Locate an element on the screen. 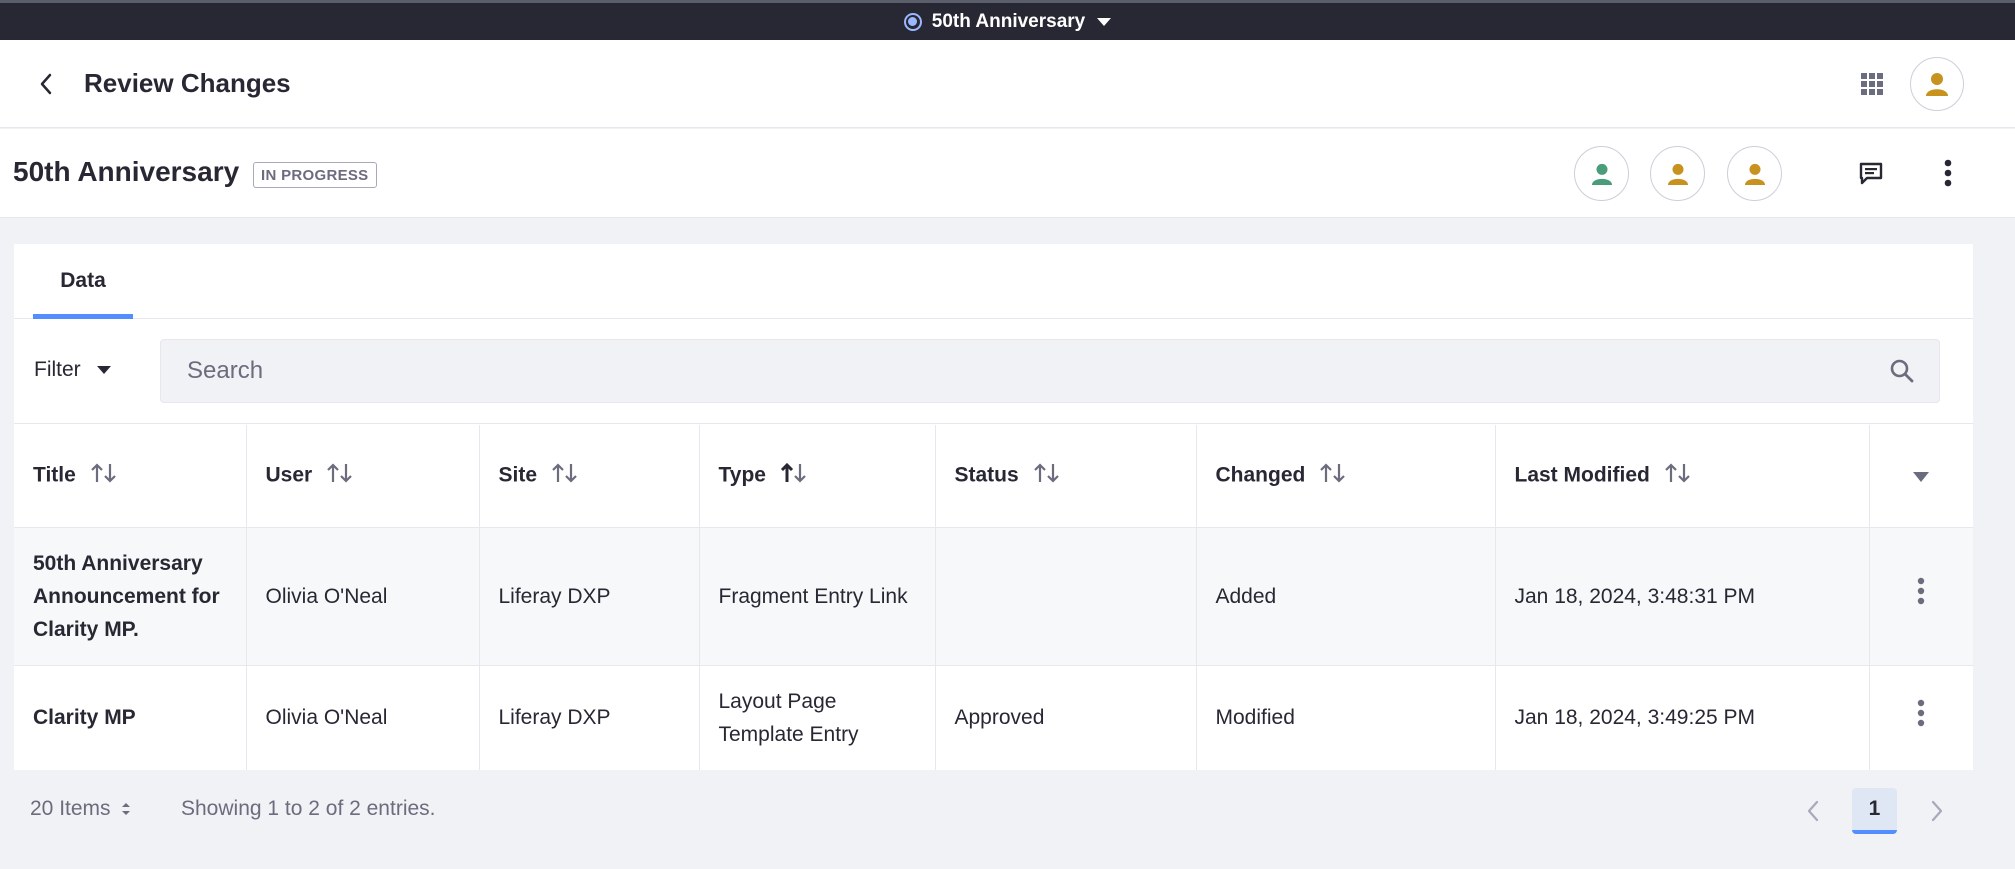 This screenshot has height=869, width=2015. cell-last-modified: Jan 18, 2024, 3:49:25 PM is located at coordinates (1682, 717).